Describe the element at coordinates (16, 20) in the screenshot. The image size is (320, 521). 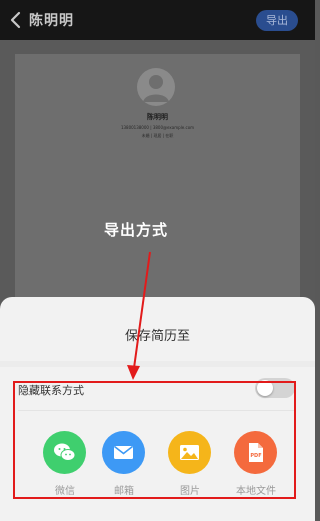
I see `back-arrow-icon` at that location.